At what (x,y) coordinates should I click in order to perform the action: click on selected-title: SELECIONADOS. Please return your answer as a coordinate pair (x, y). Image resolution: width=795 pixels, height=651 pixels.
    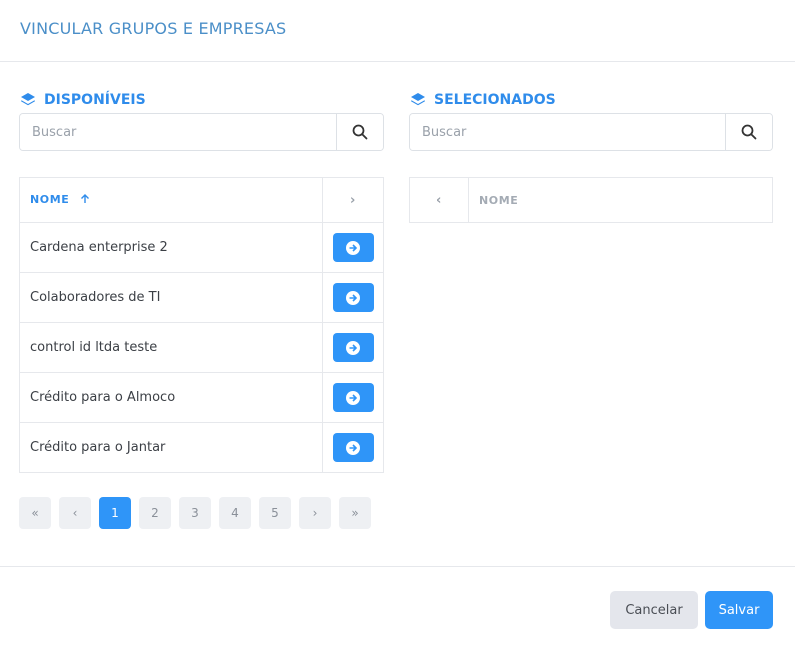
    Looking at the image, I should click on (591, 100).